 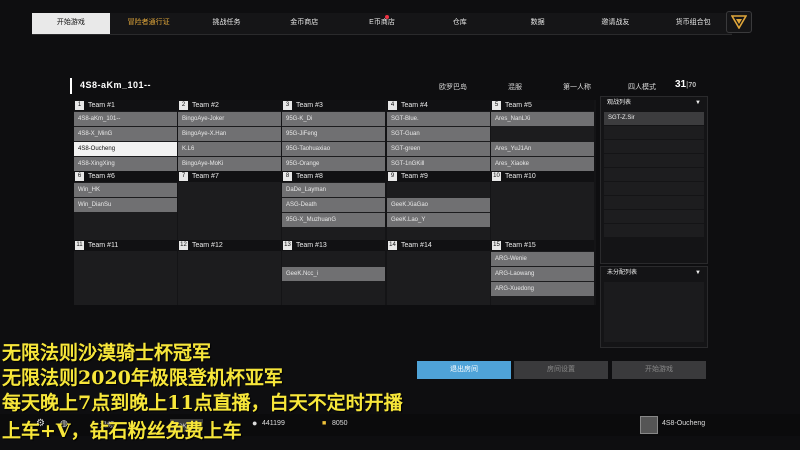 I want to click on player-slot: 4S8-X_MinG, so click(x=125, y=134).